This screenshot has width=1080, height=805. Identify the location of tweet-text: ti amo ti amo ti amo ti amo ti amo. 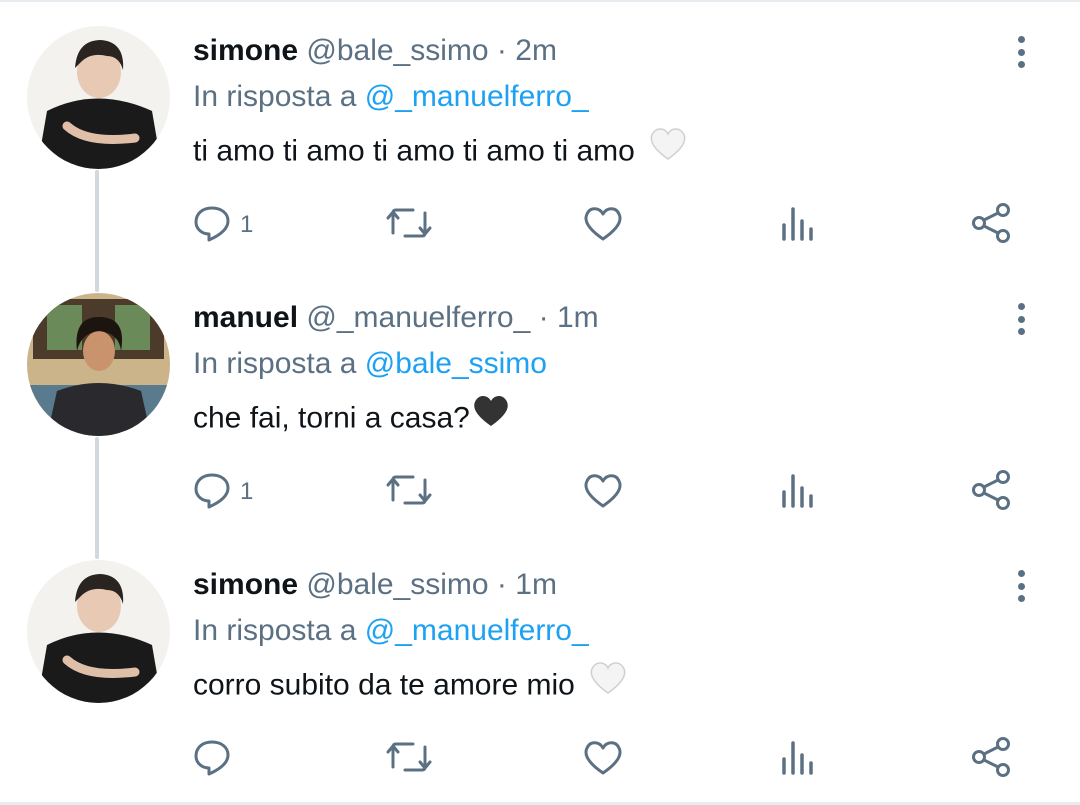
(440, 151).